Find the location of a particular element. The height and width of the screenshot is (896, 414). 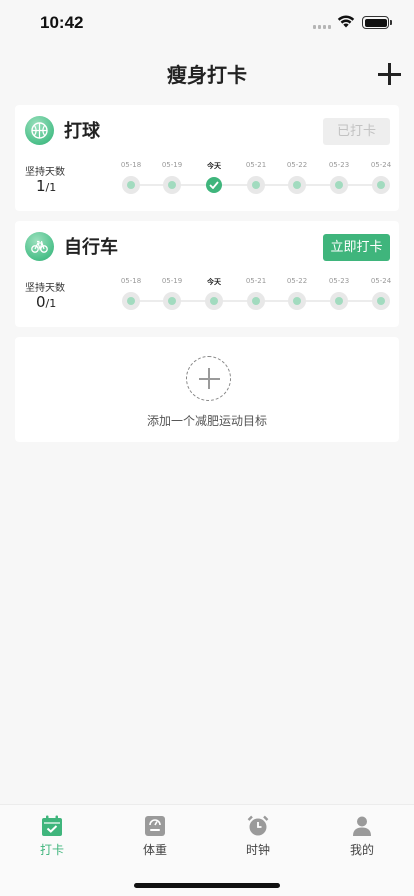

tab-weight: 体重 is located at coordinates (155, 836).